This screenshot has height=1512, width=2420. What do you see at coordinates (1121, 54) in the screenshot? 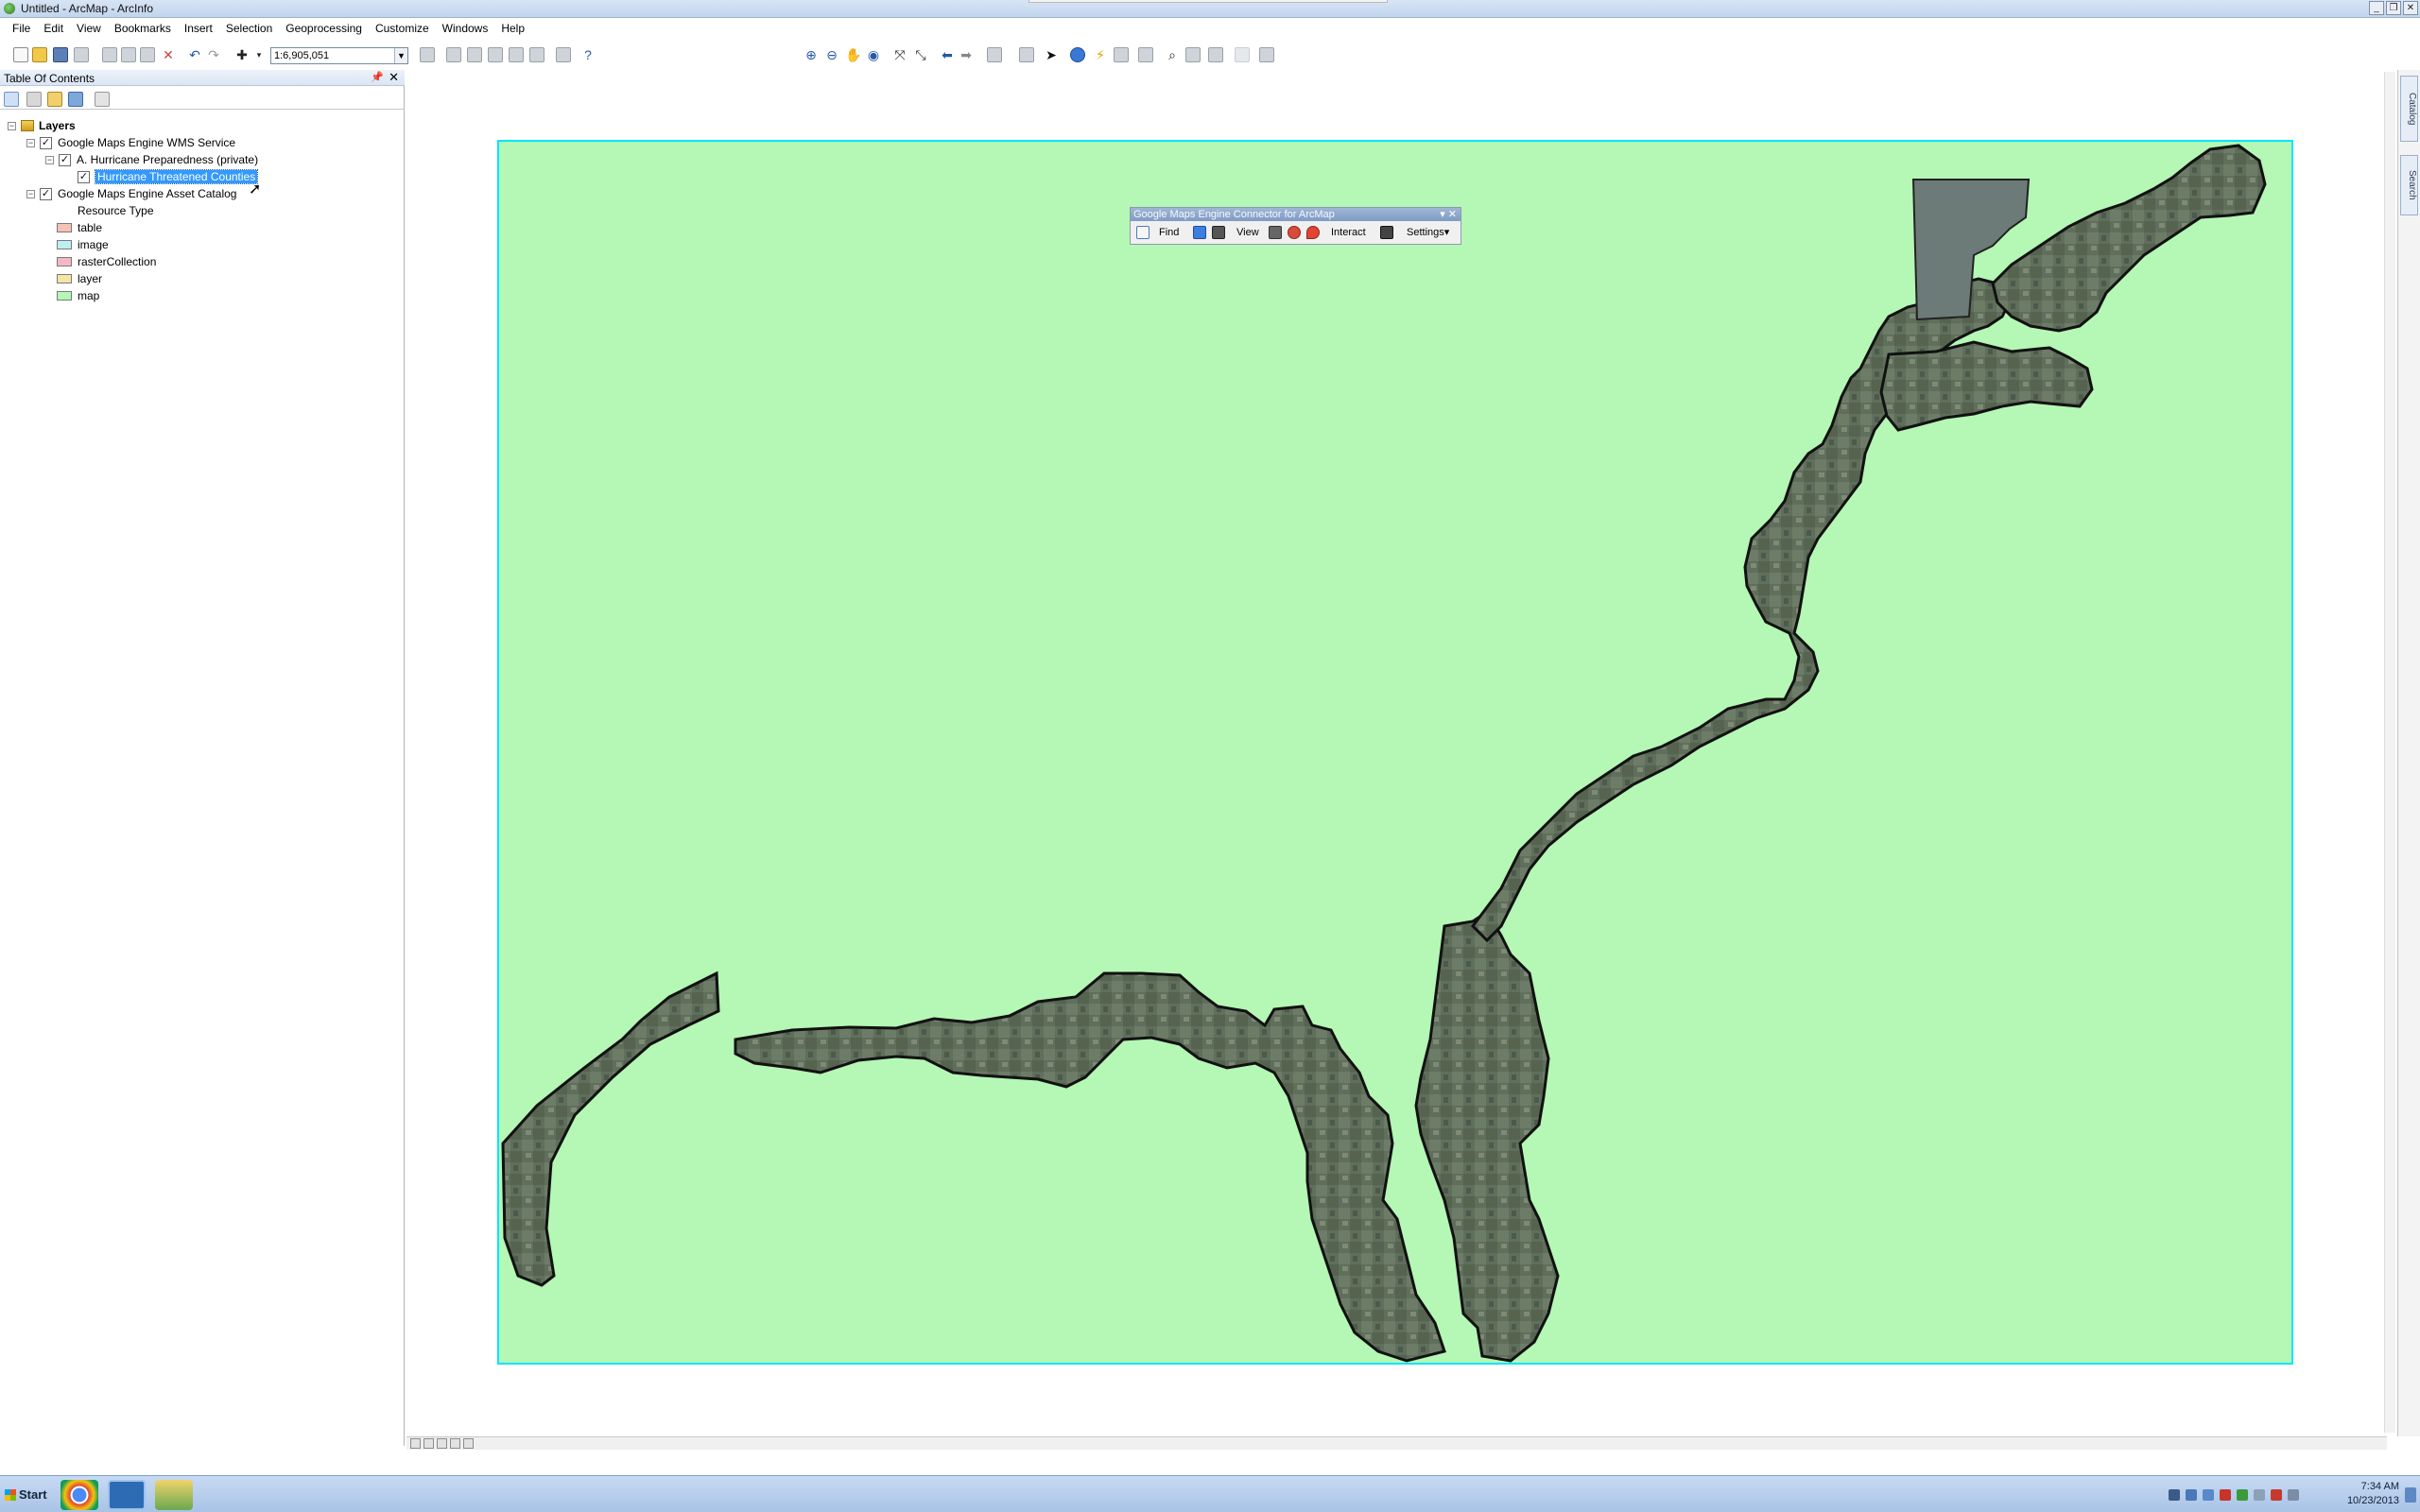
I see `html-popup-icon` at bounding box center [1121, 54].